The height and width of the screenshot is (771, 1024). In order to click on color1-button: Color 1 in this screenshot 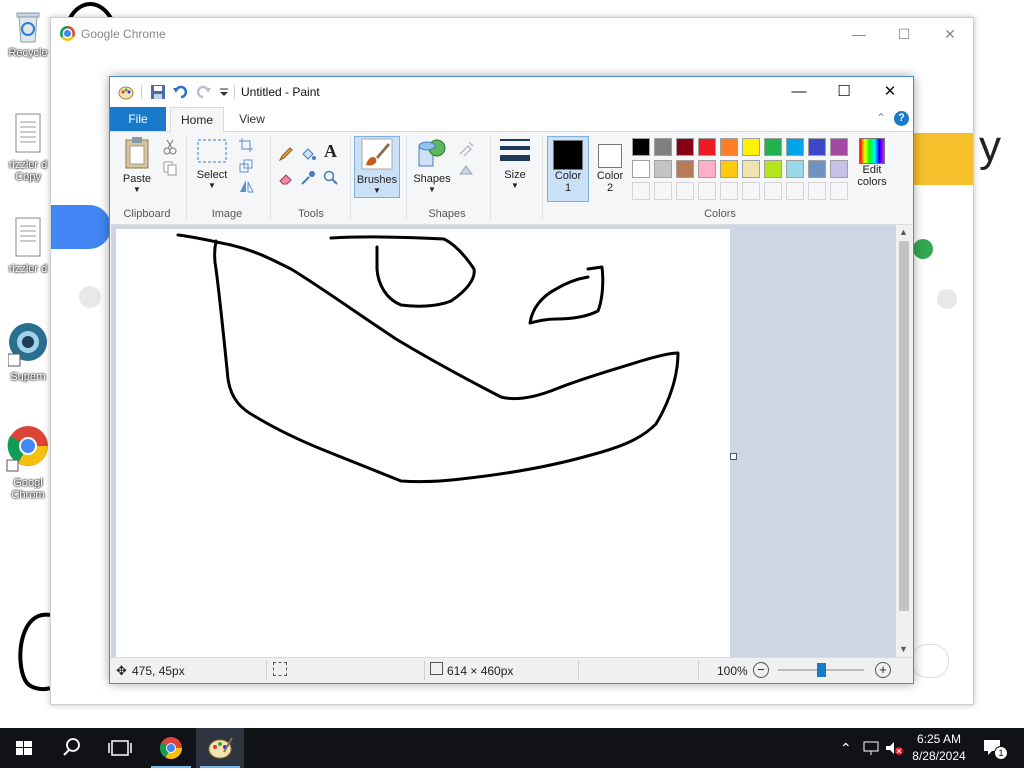, I will do `click(568, 169)`.